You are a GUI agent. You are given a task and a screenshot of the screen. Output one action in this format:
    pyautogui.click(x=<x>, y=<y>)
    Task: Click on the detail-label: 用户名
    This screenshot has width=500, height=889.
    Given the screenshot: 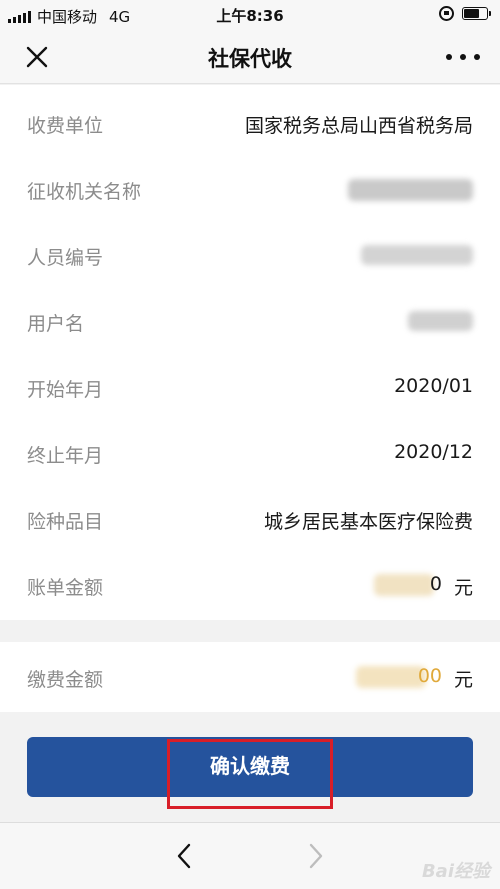 What is the action you would take?
    pyautogui.click(x=56, y=324)
    